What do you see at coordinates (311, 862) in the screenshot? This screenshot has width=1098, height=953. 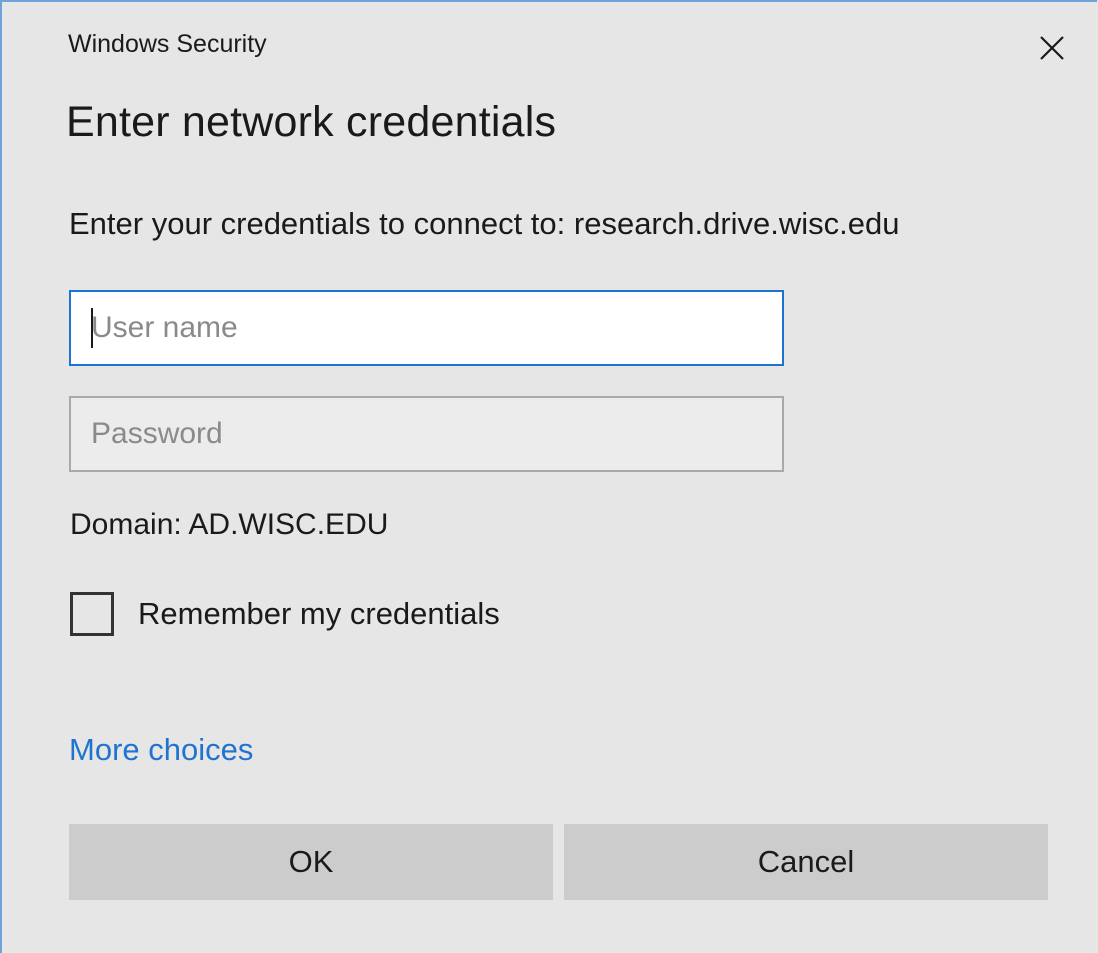 I see `ok-button: OK` at bounding box center [311, 862].